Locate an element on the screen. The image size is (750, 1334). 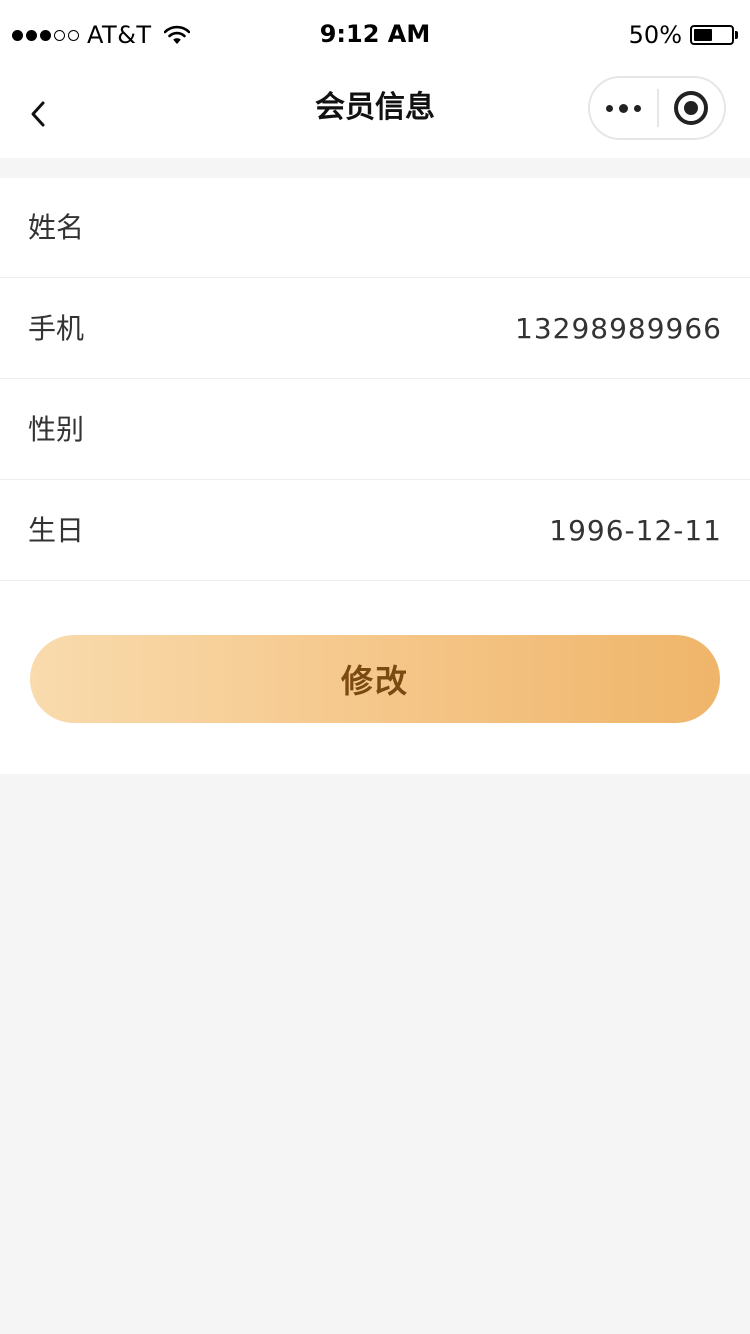
battery-level is located at coordinates (703, 35).